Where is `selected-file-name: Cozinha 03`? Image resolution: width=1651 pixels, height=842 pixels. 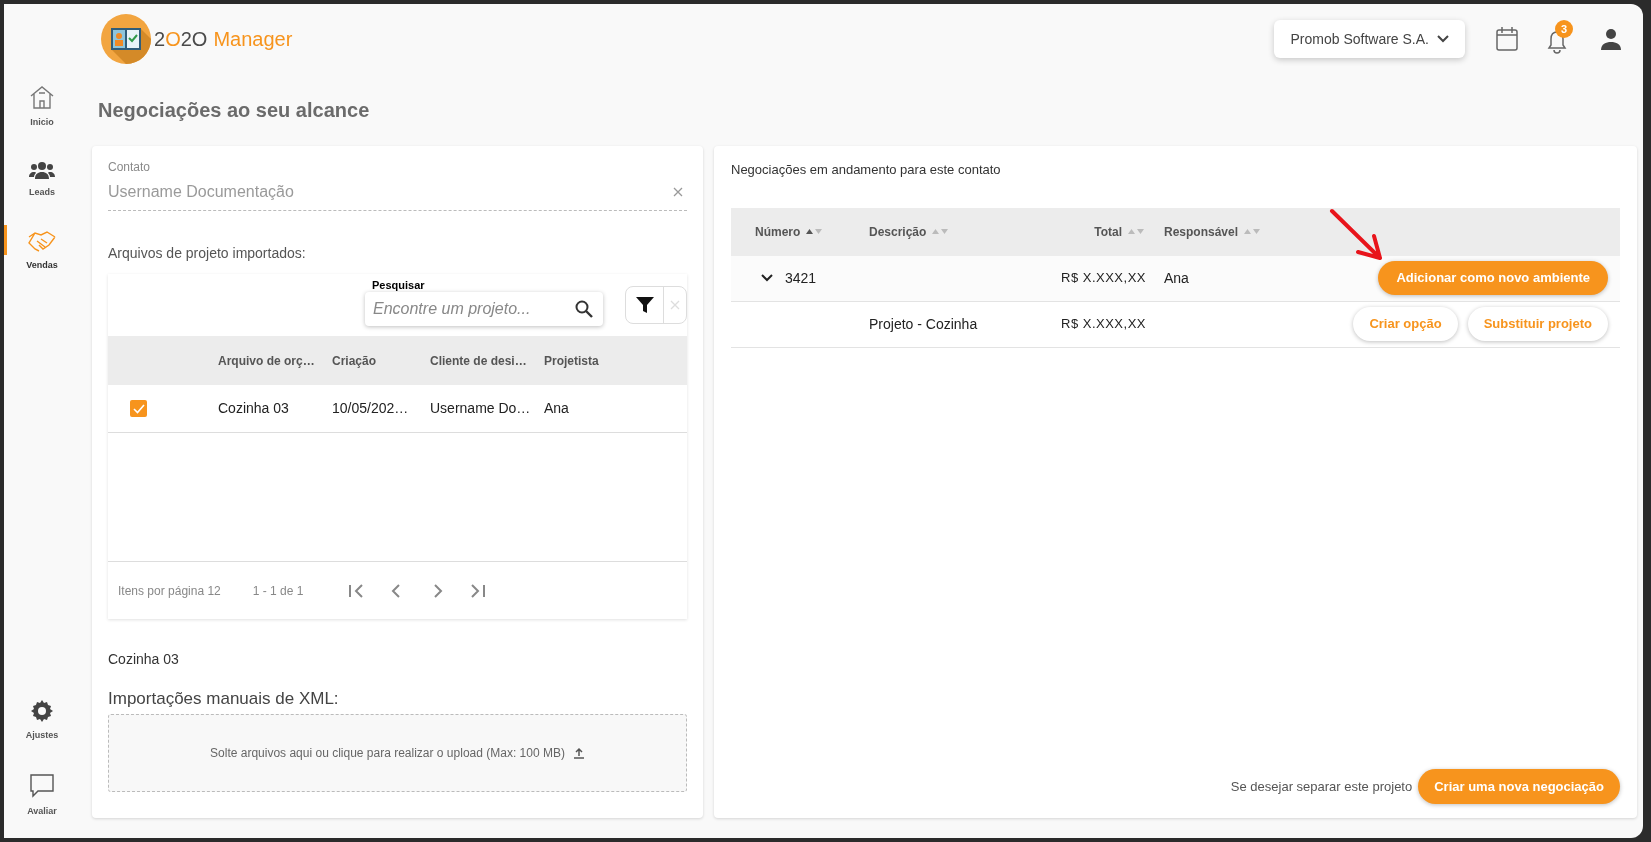
selected-file-name: Cozinha 03 is located at coordinates (144, 659).